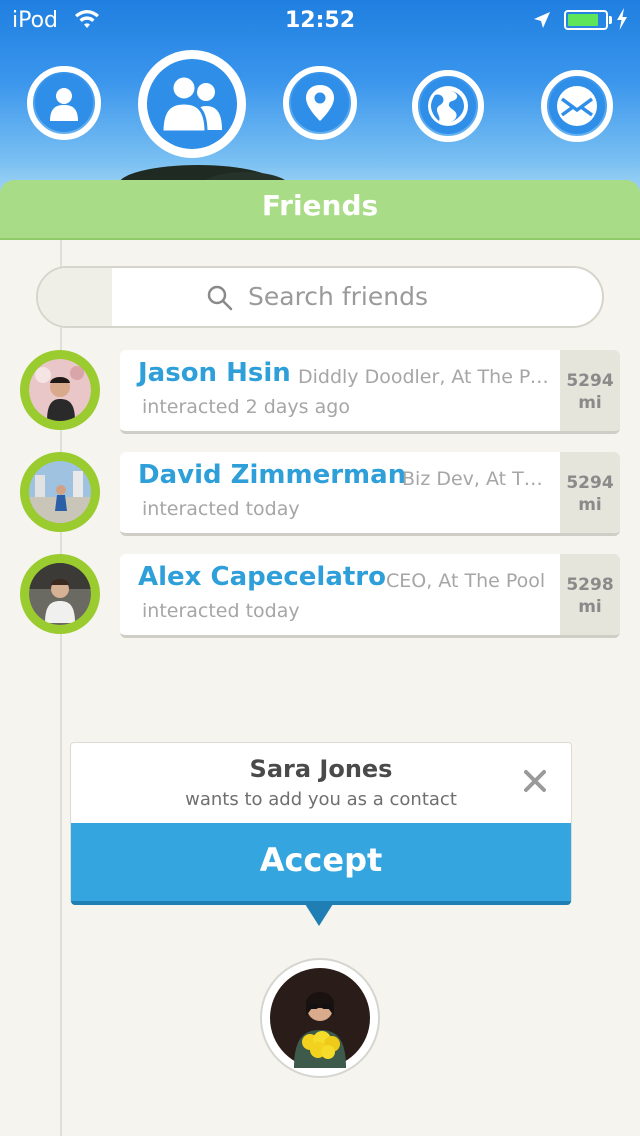  I want to click on section-title-bar: Friends, so click(320, 210).